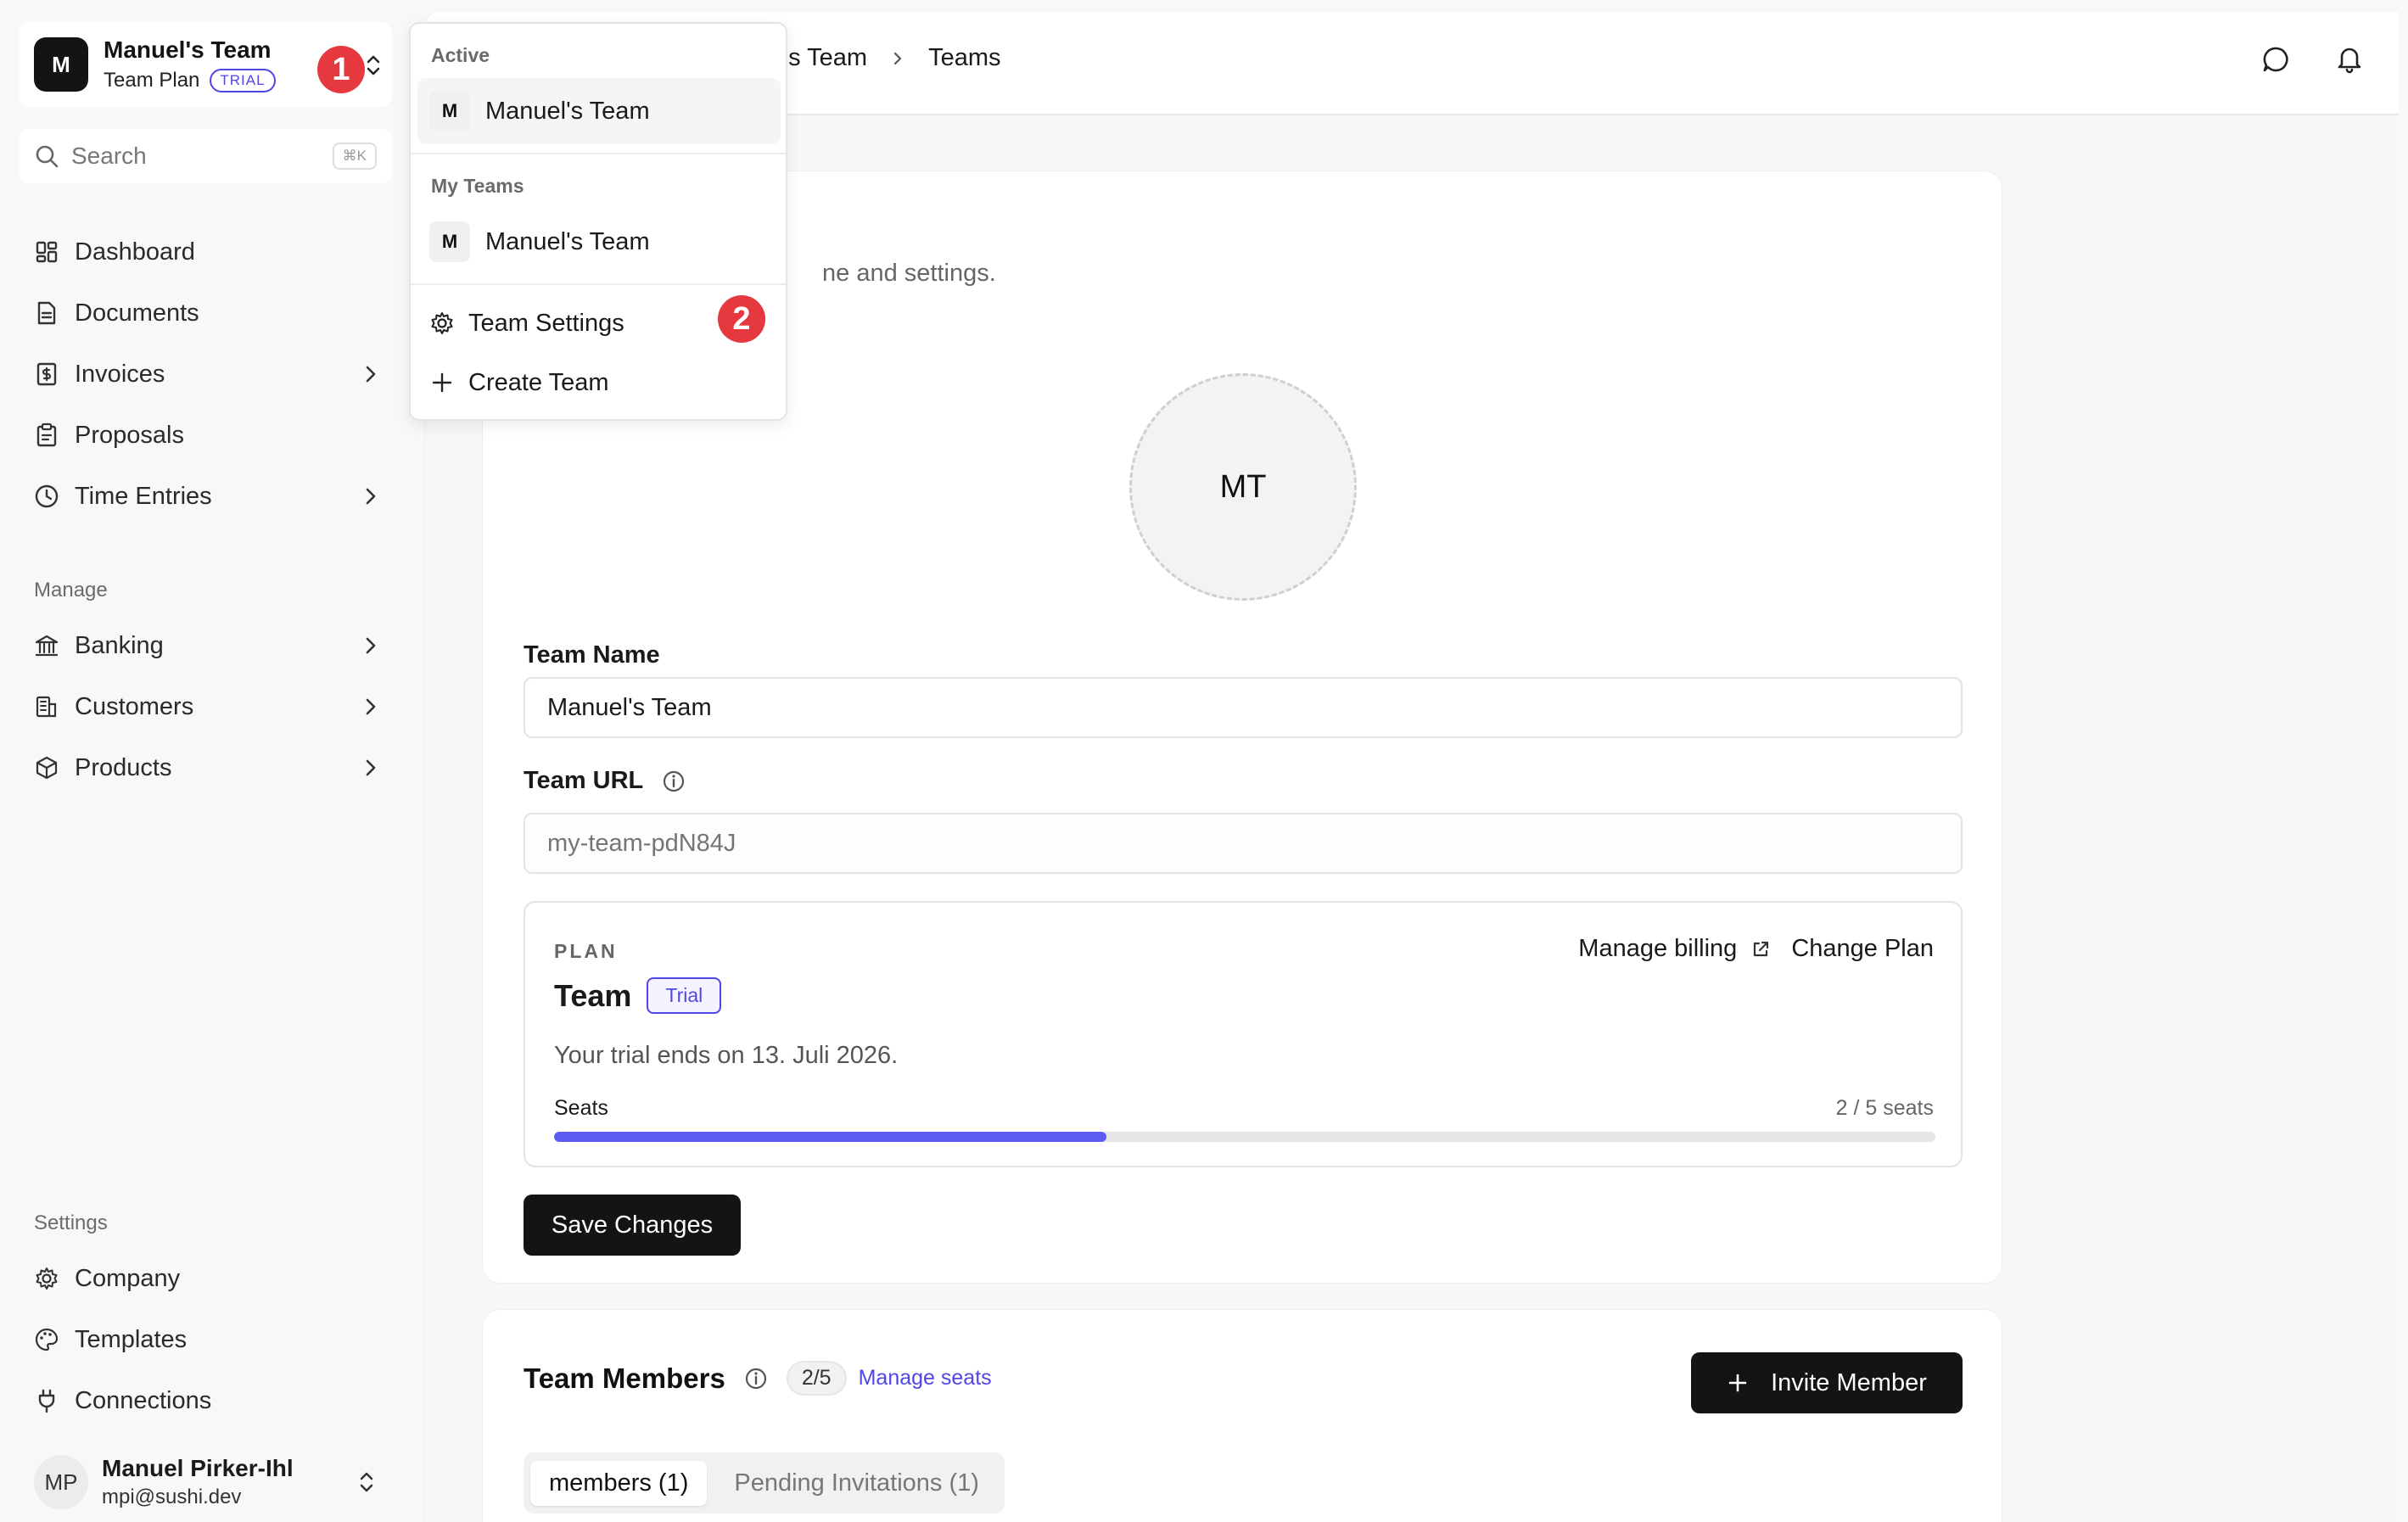 Image resolution: width=2408 pixels, height=1522 pixels. What do you see at coordinates (909, 273) in the screenshot?
I see `card-description: ne and settings.` at bounding box center [909, 273].